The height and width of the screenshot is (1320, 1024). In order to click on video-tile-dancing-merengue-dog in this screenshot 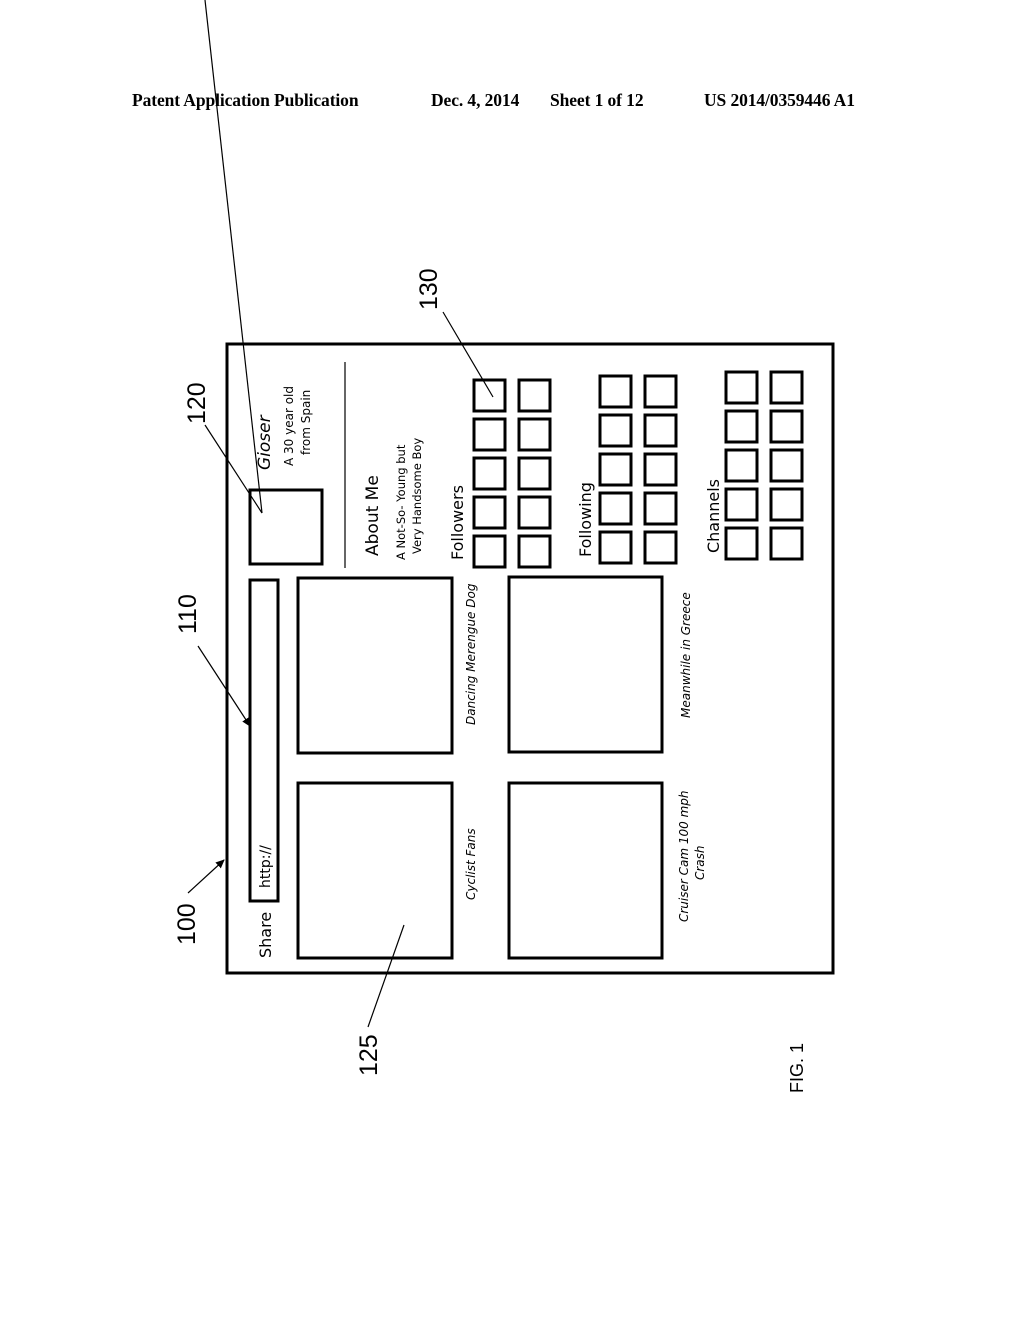, I will do `click(375, 665)`.